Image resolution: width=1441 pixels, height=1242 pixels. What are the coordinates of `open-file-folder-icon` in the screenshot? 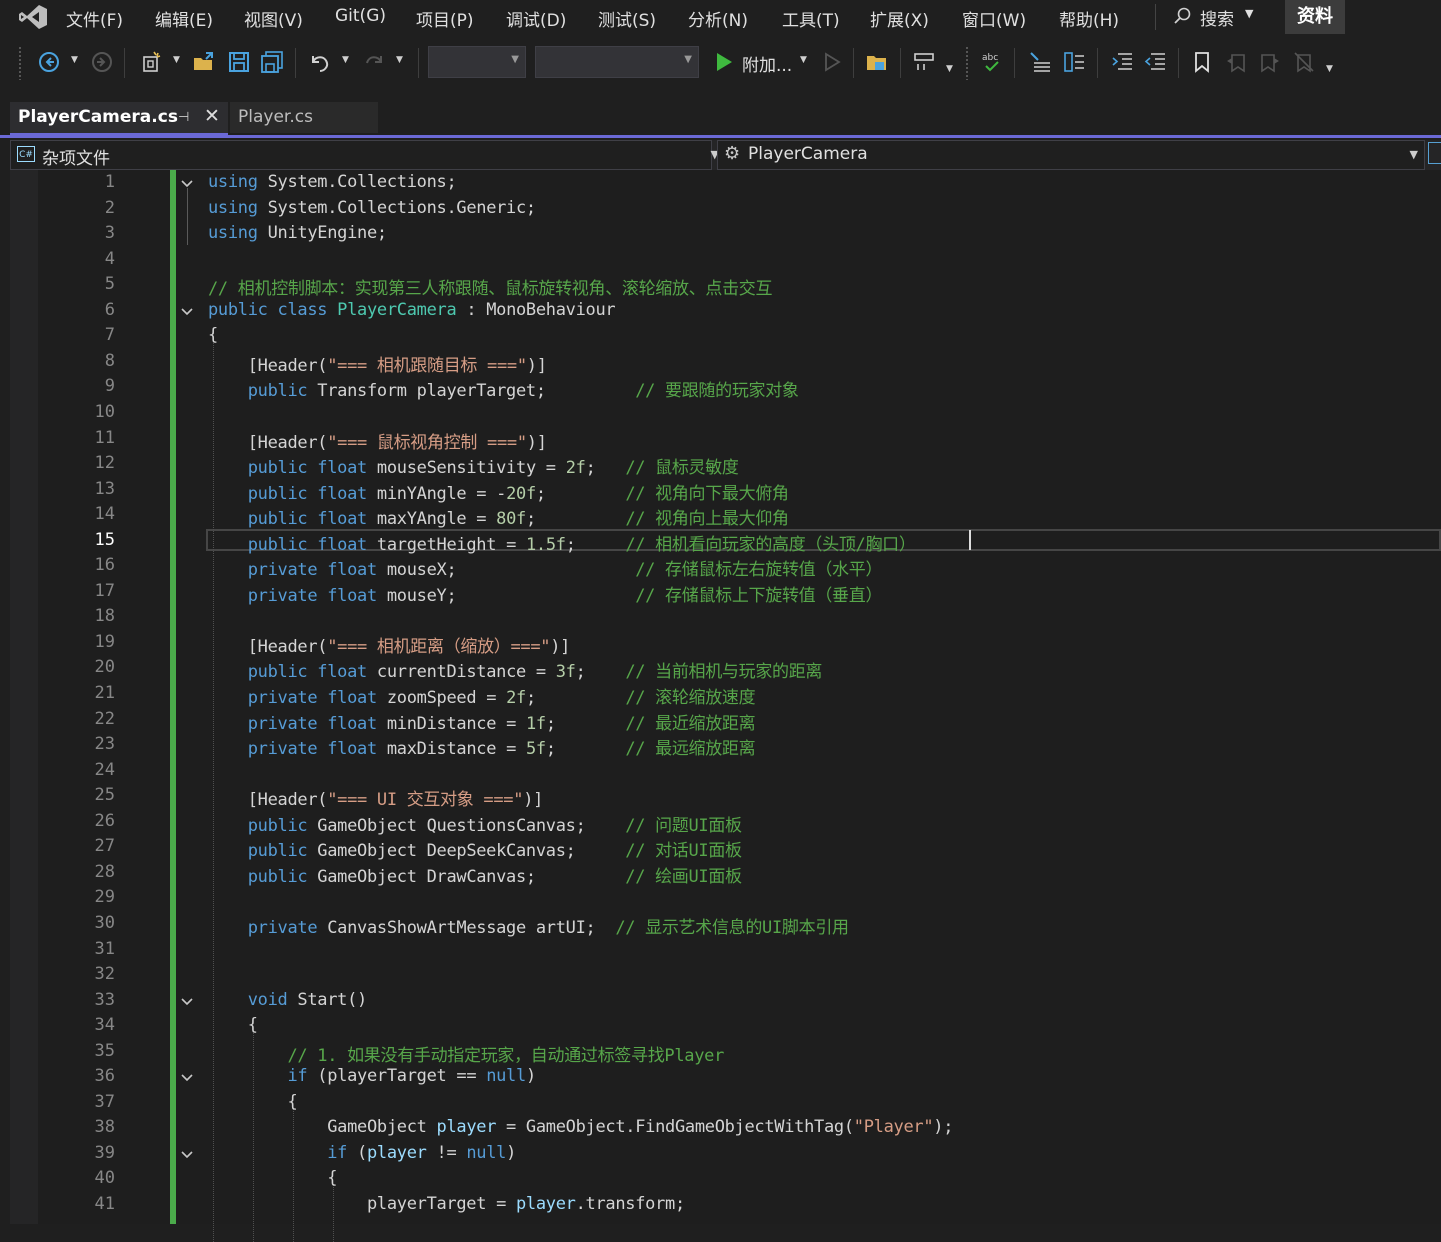 It's located at (877, 62).